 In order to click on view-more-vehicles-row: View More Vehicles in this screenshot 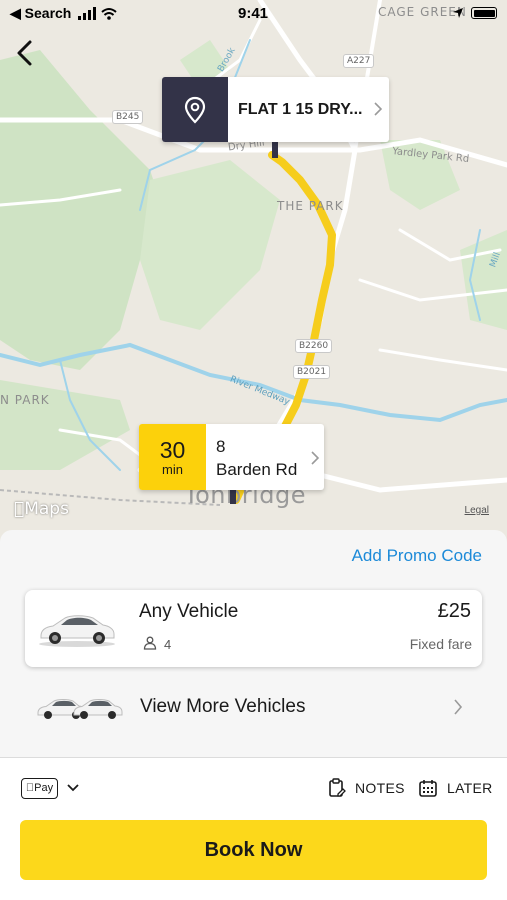, I will do `click(253, 708)`.